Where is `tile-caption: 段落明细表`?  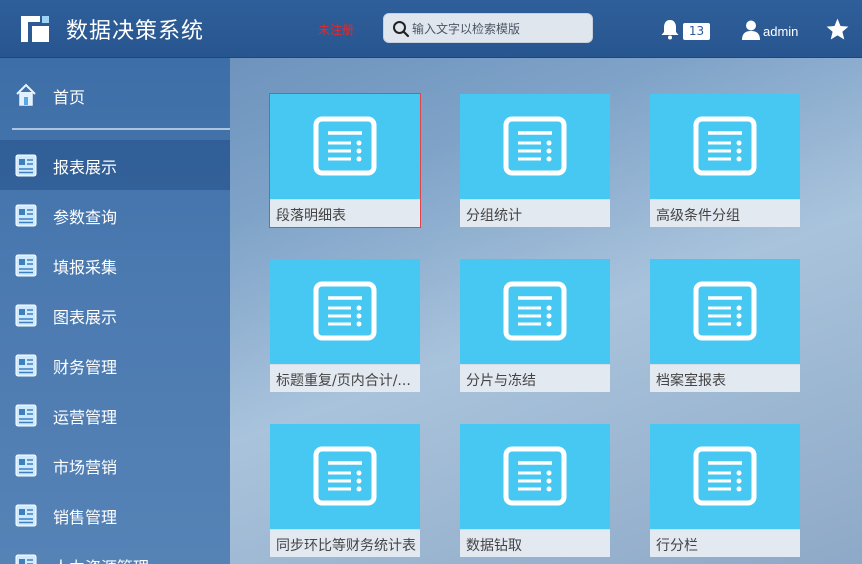 tile-caption: 段落明细表 is located at coordinates (345, 213).